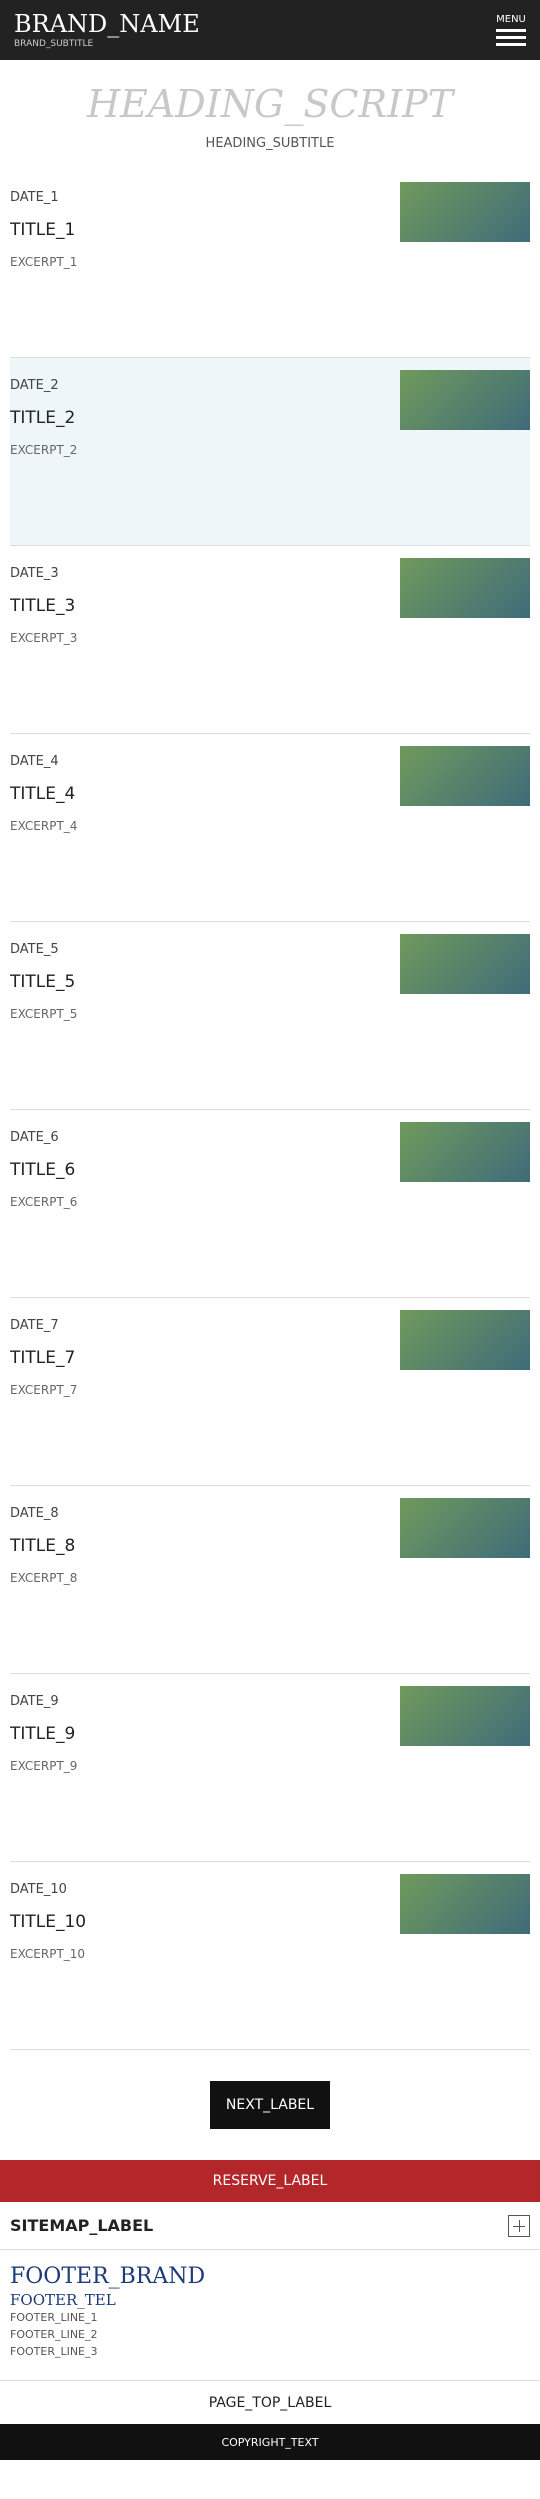 Image resolution: width=540 pixels, height=2499 pixels. I want to click on news-item: DATE_9 TITLE_9 EXCERPT_9, so click(270, 1768).